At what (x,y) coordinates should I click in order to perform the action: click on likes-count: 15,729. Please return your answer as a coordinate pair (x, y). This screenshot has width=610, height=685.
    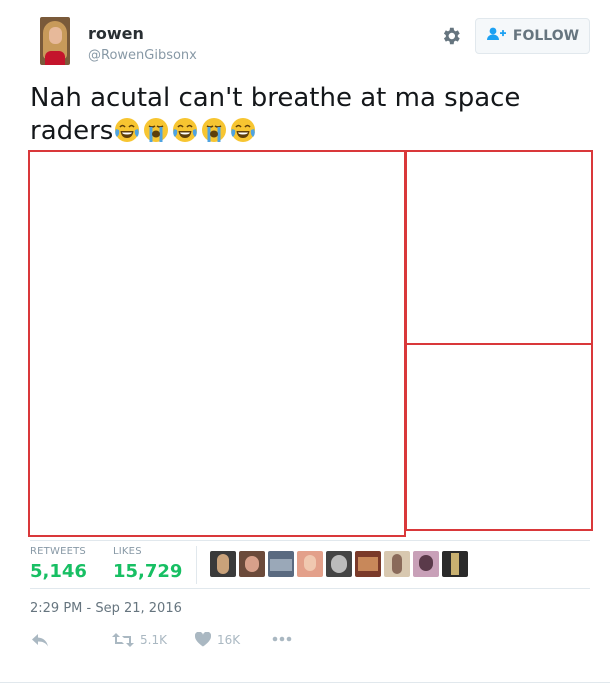
    Looking at the image, I should click on (148, 571).